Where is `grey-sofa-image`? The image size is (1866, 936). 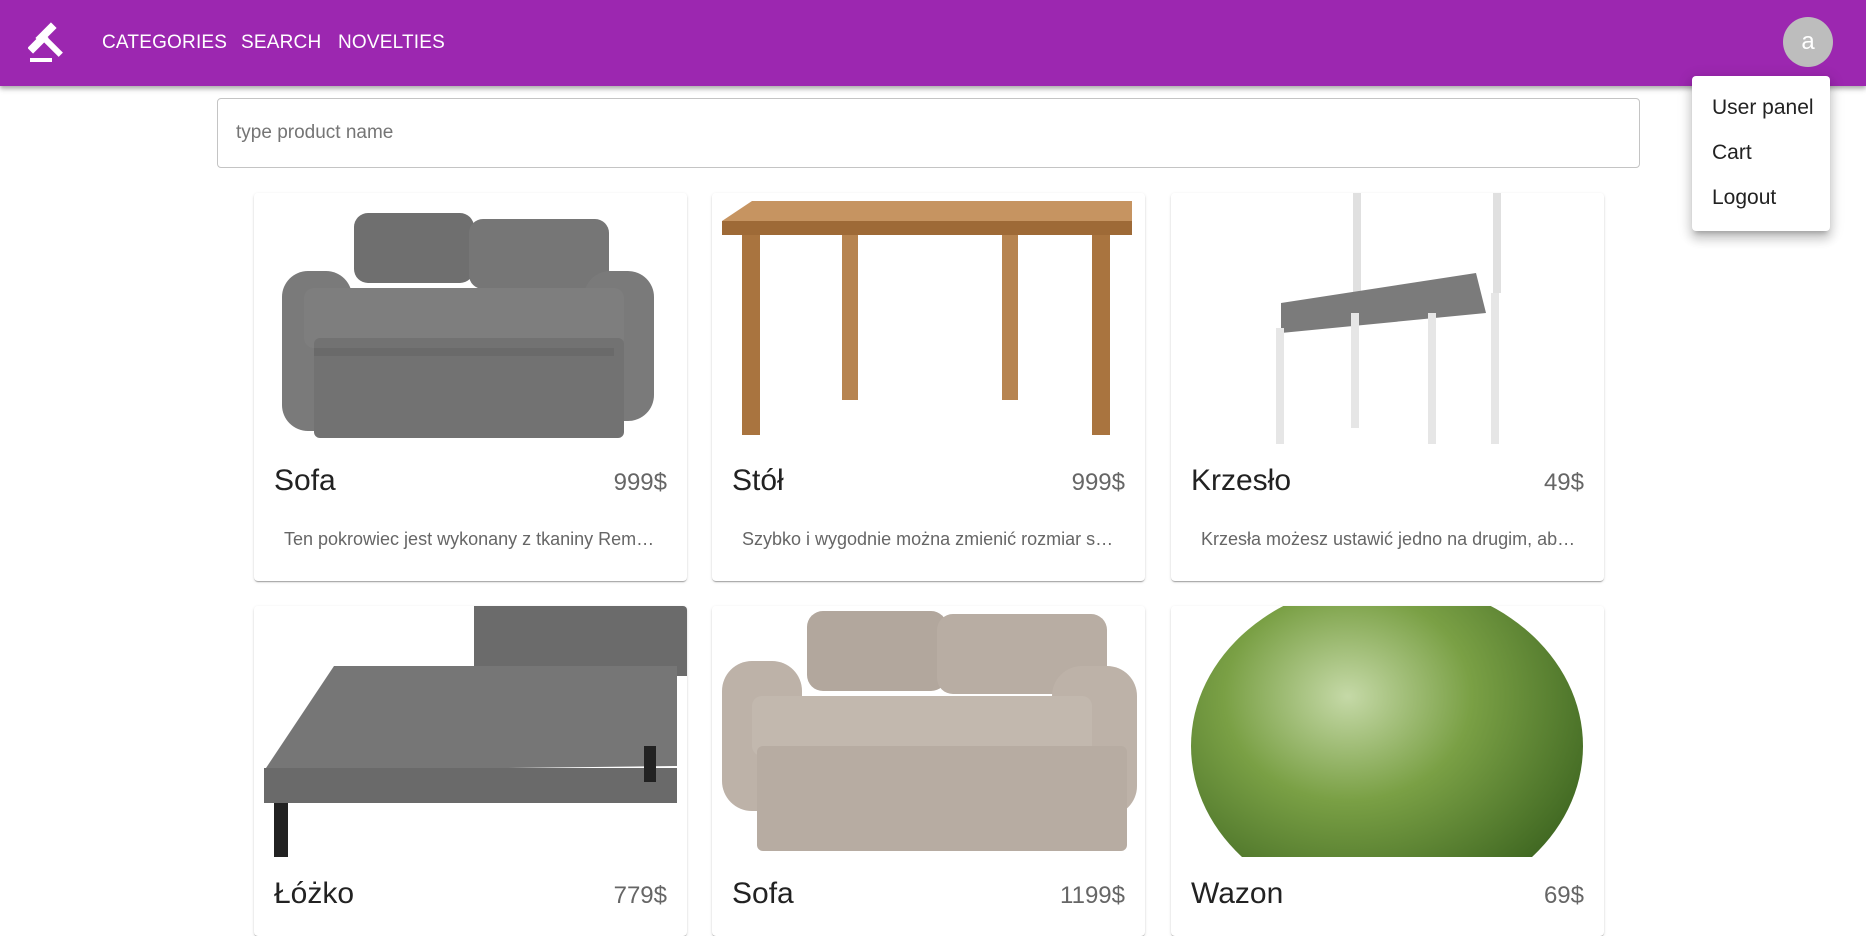
grey-sofa-image is located at coordinates (470, 318).